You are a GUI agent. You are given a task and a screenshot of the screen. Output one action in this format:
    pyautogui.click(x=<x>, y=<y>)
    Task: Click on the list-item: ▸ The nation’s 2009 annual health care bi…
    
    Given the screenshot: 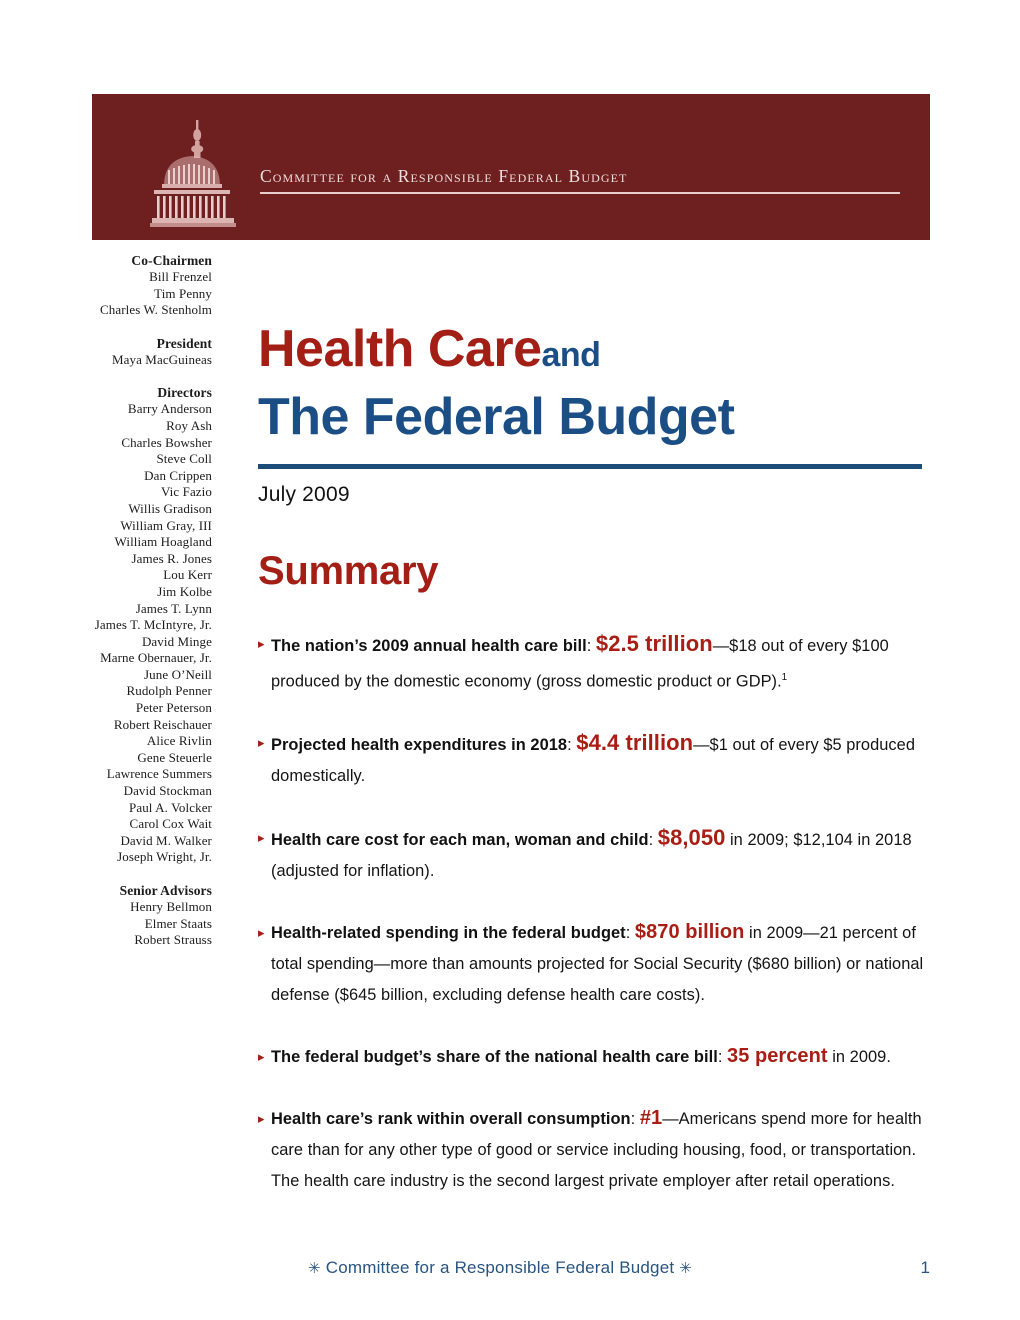 What is the action you would take?
    pyautogui.click(x=594, y=662)
    